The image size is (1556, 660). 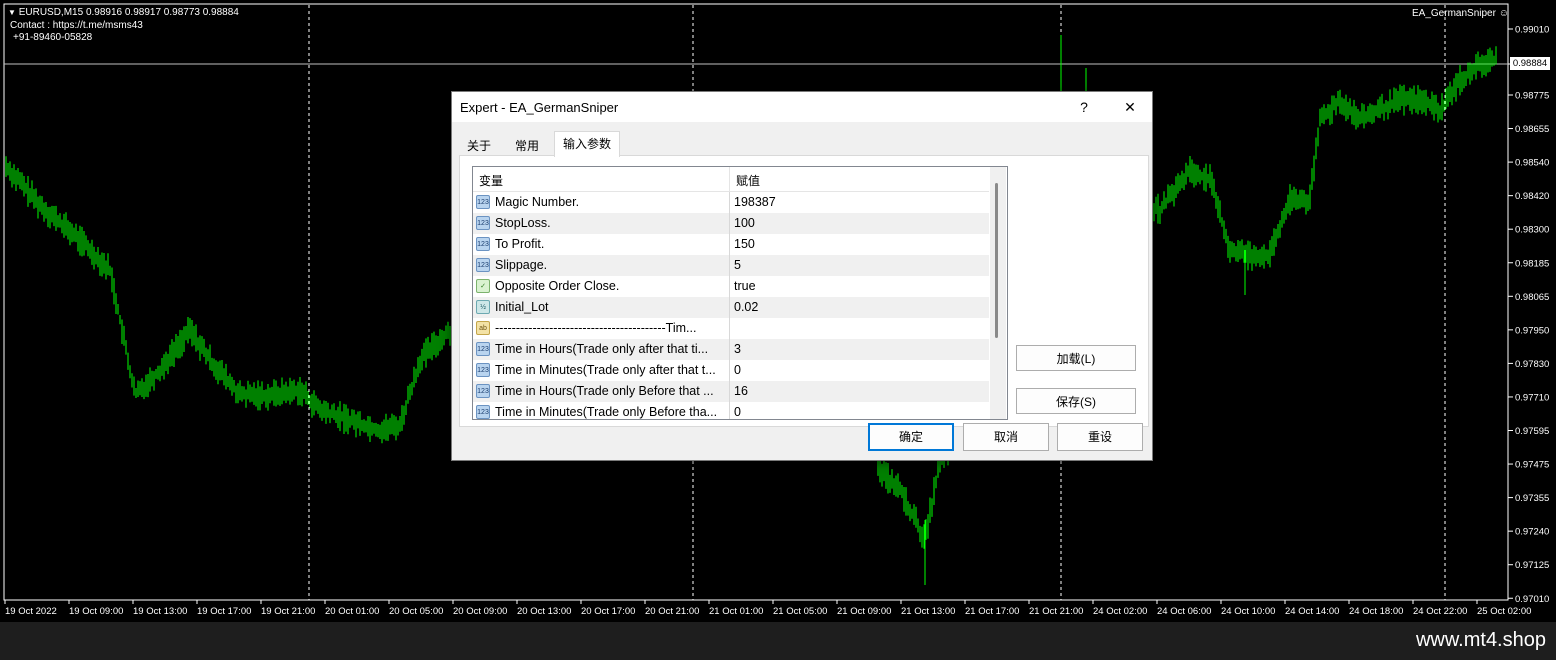 I want to click on price-label: 0.98065, so click(x=1532, y=297).